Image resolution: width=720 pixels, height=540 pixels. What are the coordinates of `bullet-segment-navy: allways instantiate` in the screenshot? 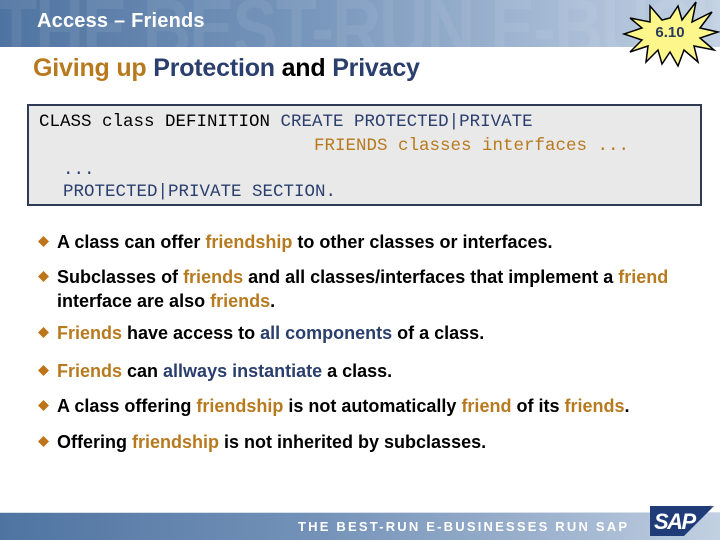 It's located at (243, 371).